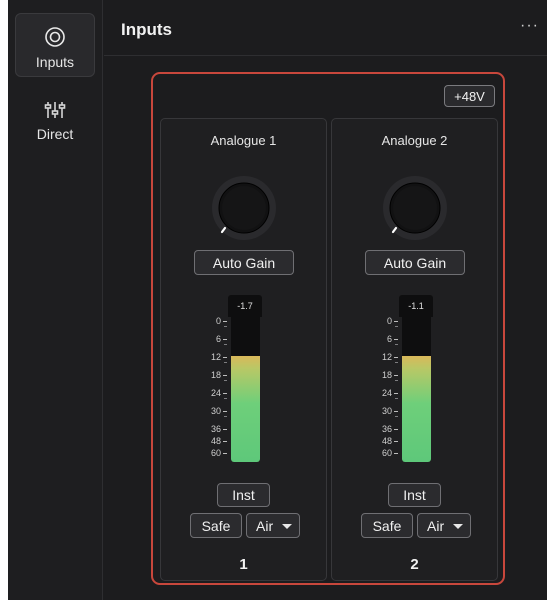 This screenshot has height=600, width=547. What do you see at coordinates (469, 96) in the screenshot?
I see `phantom-power-button: +48V` at bounding box center [469, 96].